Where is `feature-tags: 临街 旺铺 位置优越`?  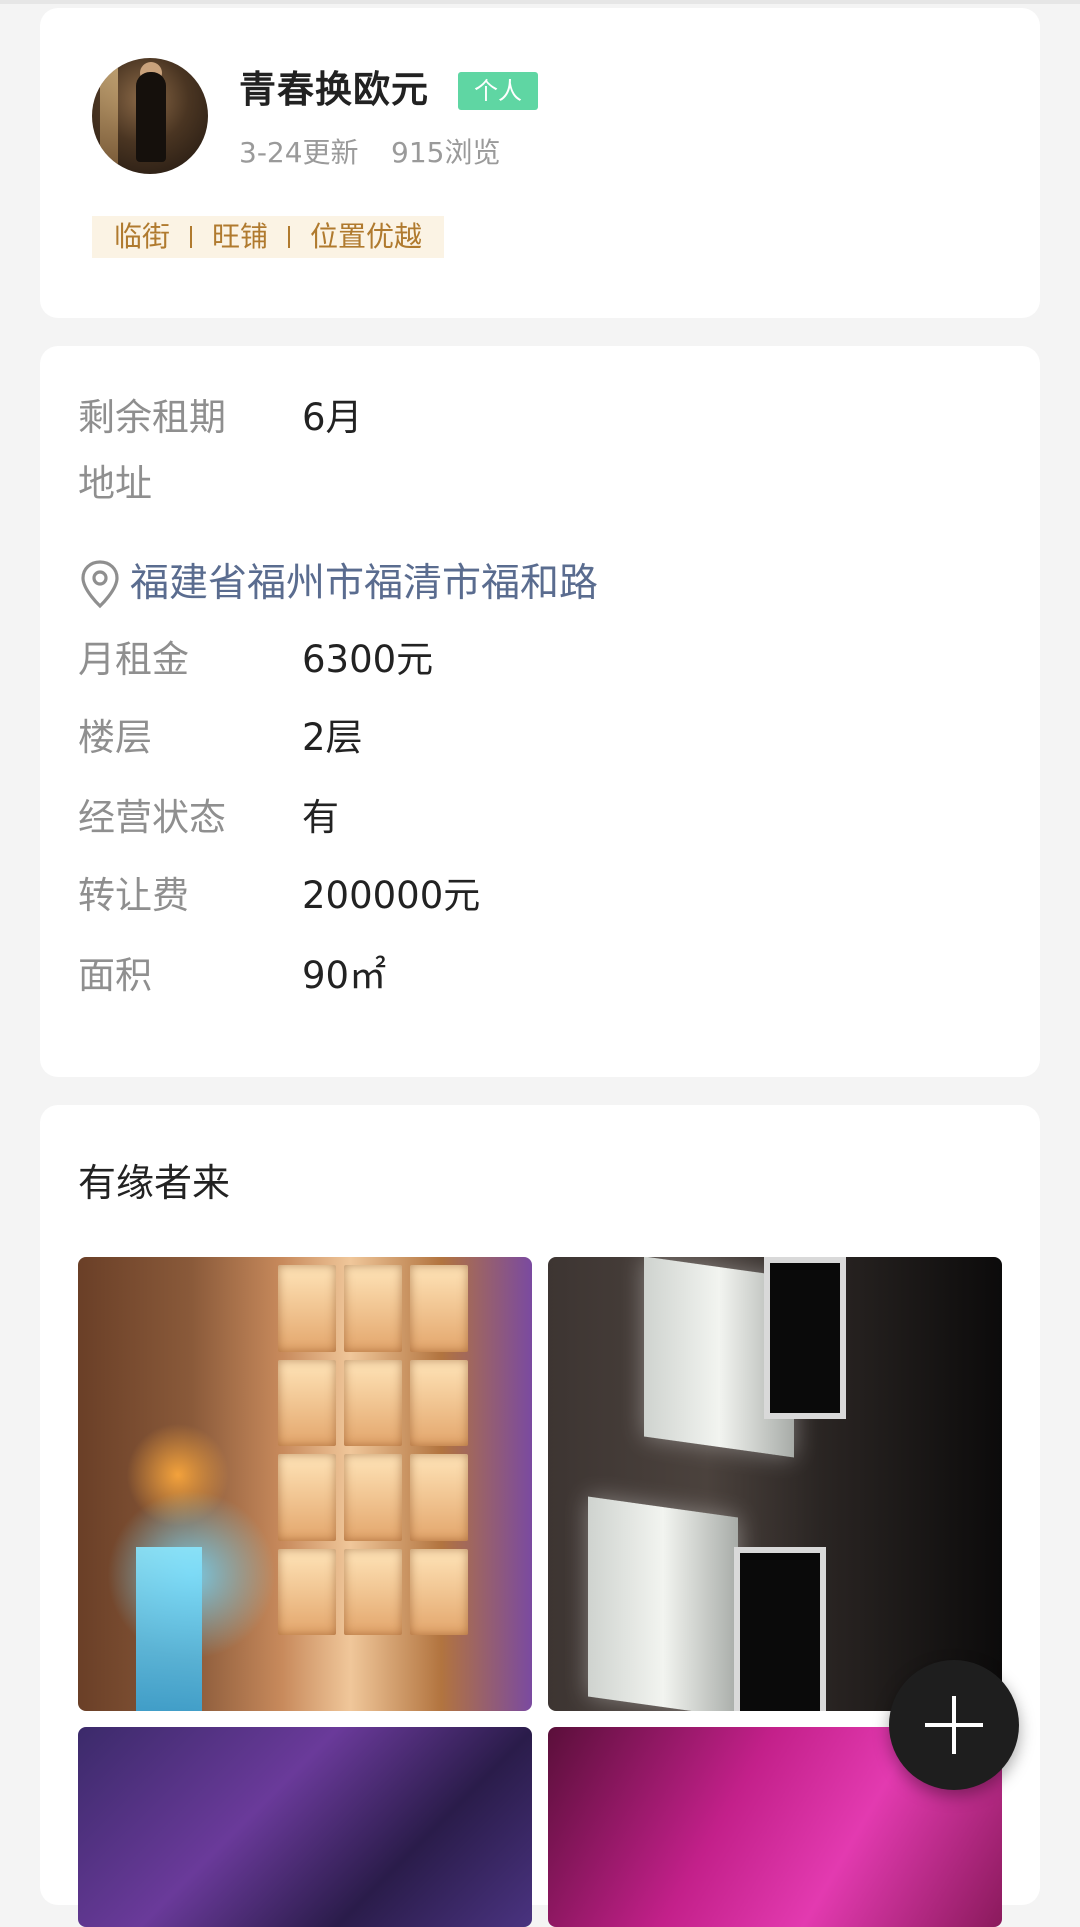 feature-tags: 临街 旺铺 位置优越 is located at coordinates (268, 237).